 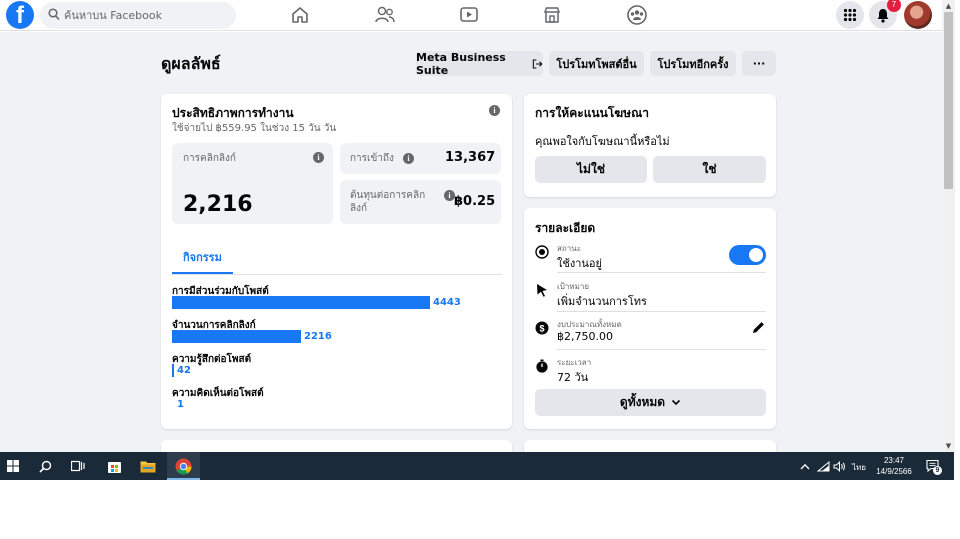 I want to click on rating-yes-button: ใช่, so click(x=709, y=169).